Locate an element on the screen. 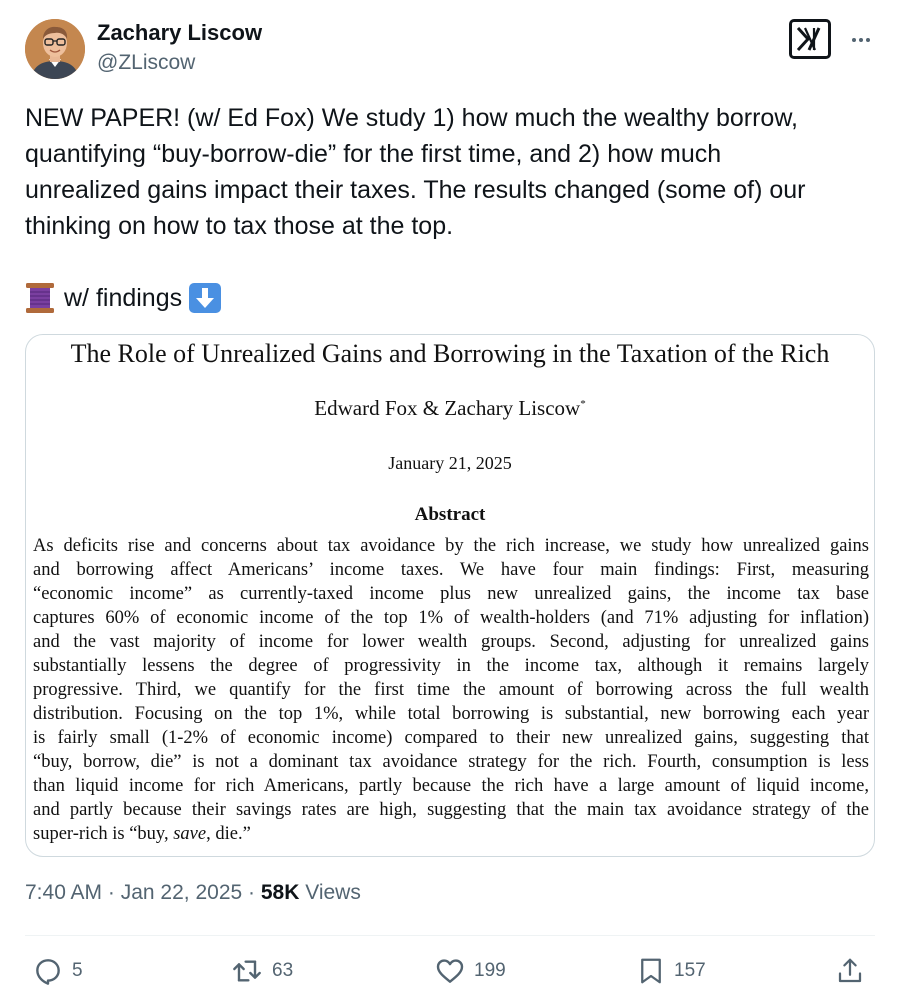 This screenshot has width=898, height=1006. abstract-line-last: super-rich is “buy, save, die.” is located at coordinates (451, 834).